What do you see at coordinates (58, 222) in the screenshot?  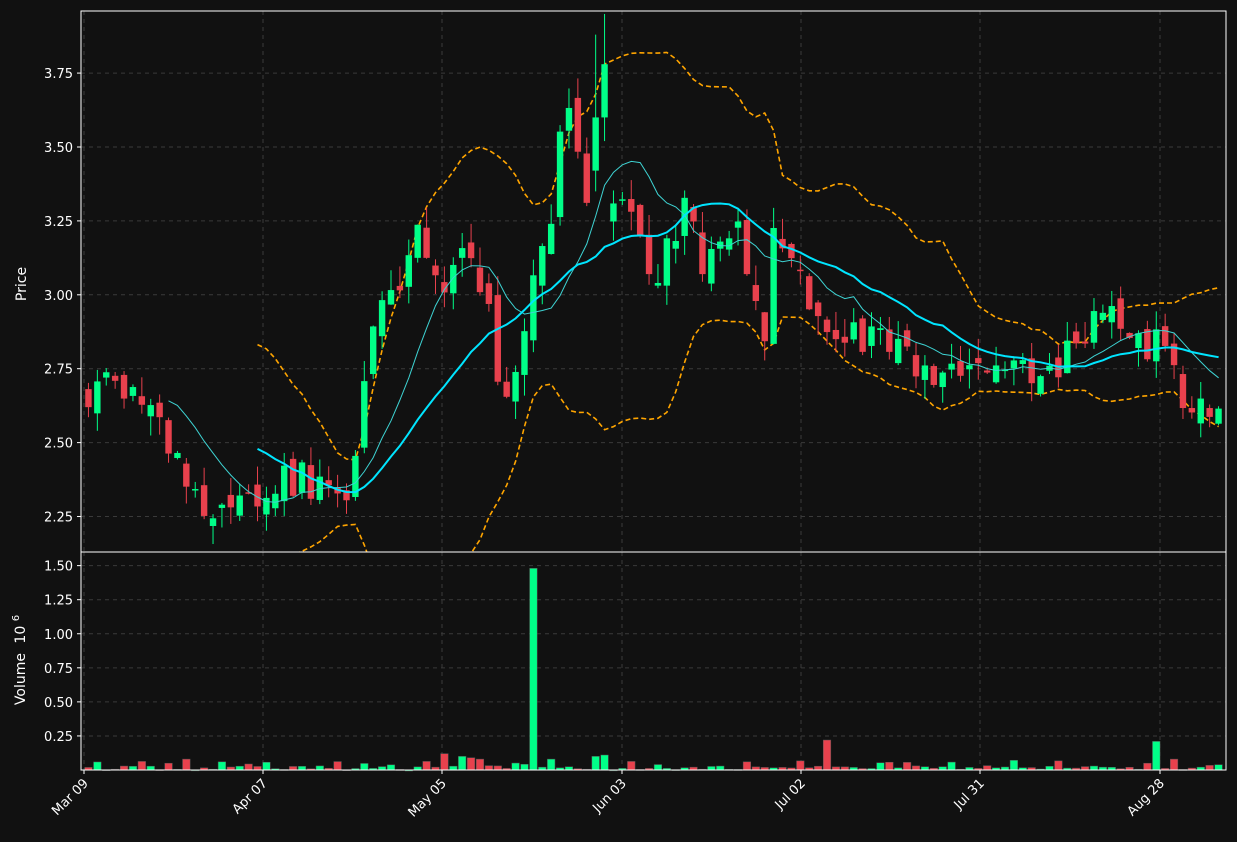 I see `price-tick-label: 3.25` at bounding box center [58, 222].